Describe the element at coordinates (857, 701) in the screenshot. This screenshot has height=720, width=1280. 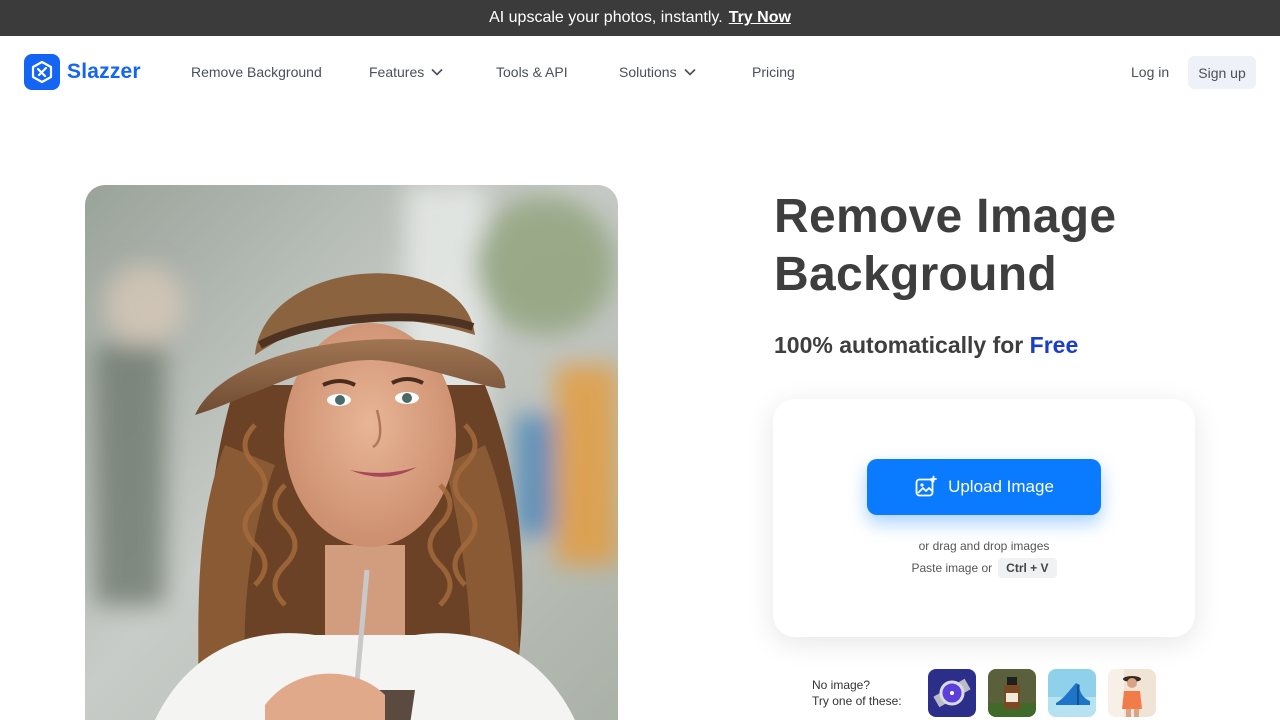
I see `sample-prompt-line-2: Try one of these:` at that location.